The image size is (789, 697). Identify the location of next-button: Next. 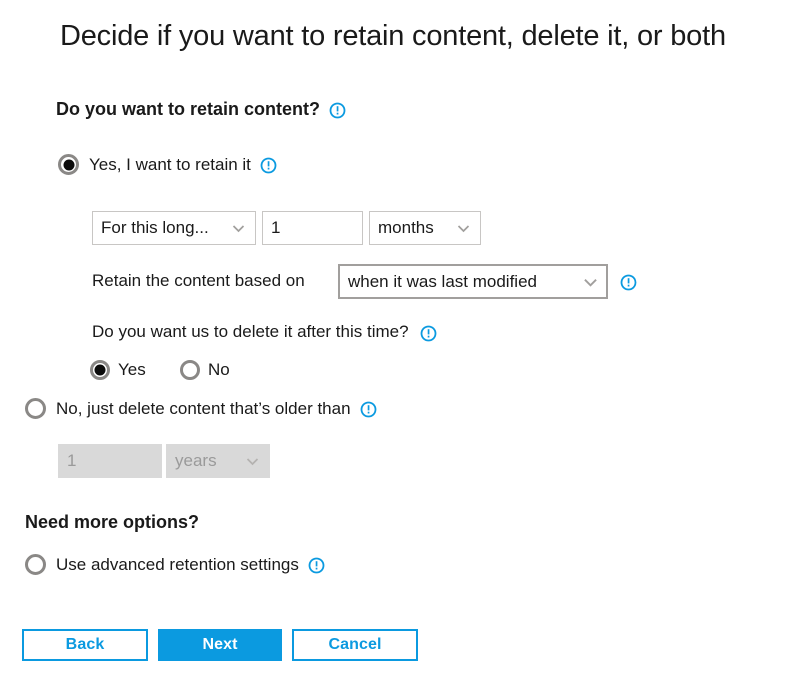
(220, 645).